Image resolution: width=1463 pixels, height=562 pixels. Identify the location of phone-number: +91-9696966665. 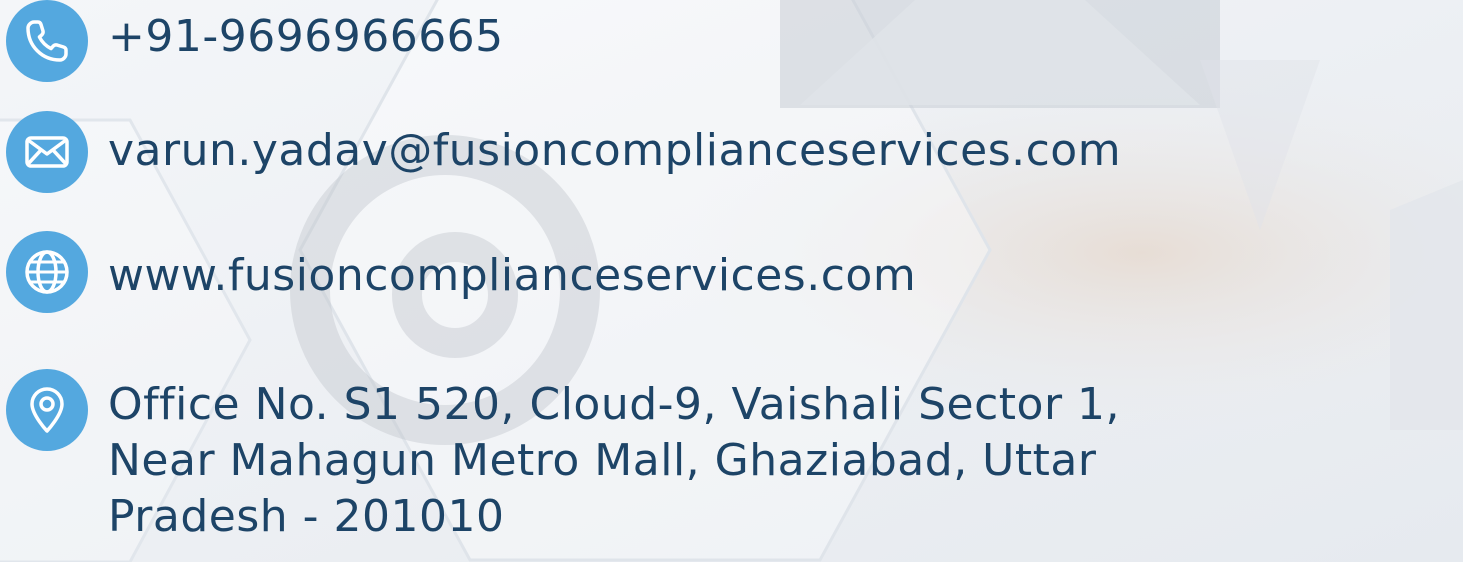
(306, 36).